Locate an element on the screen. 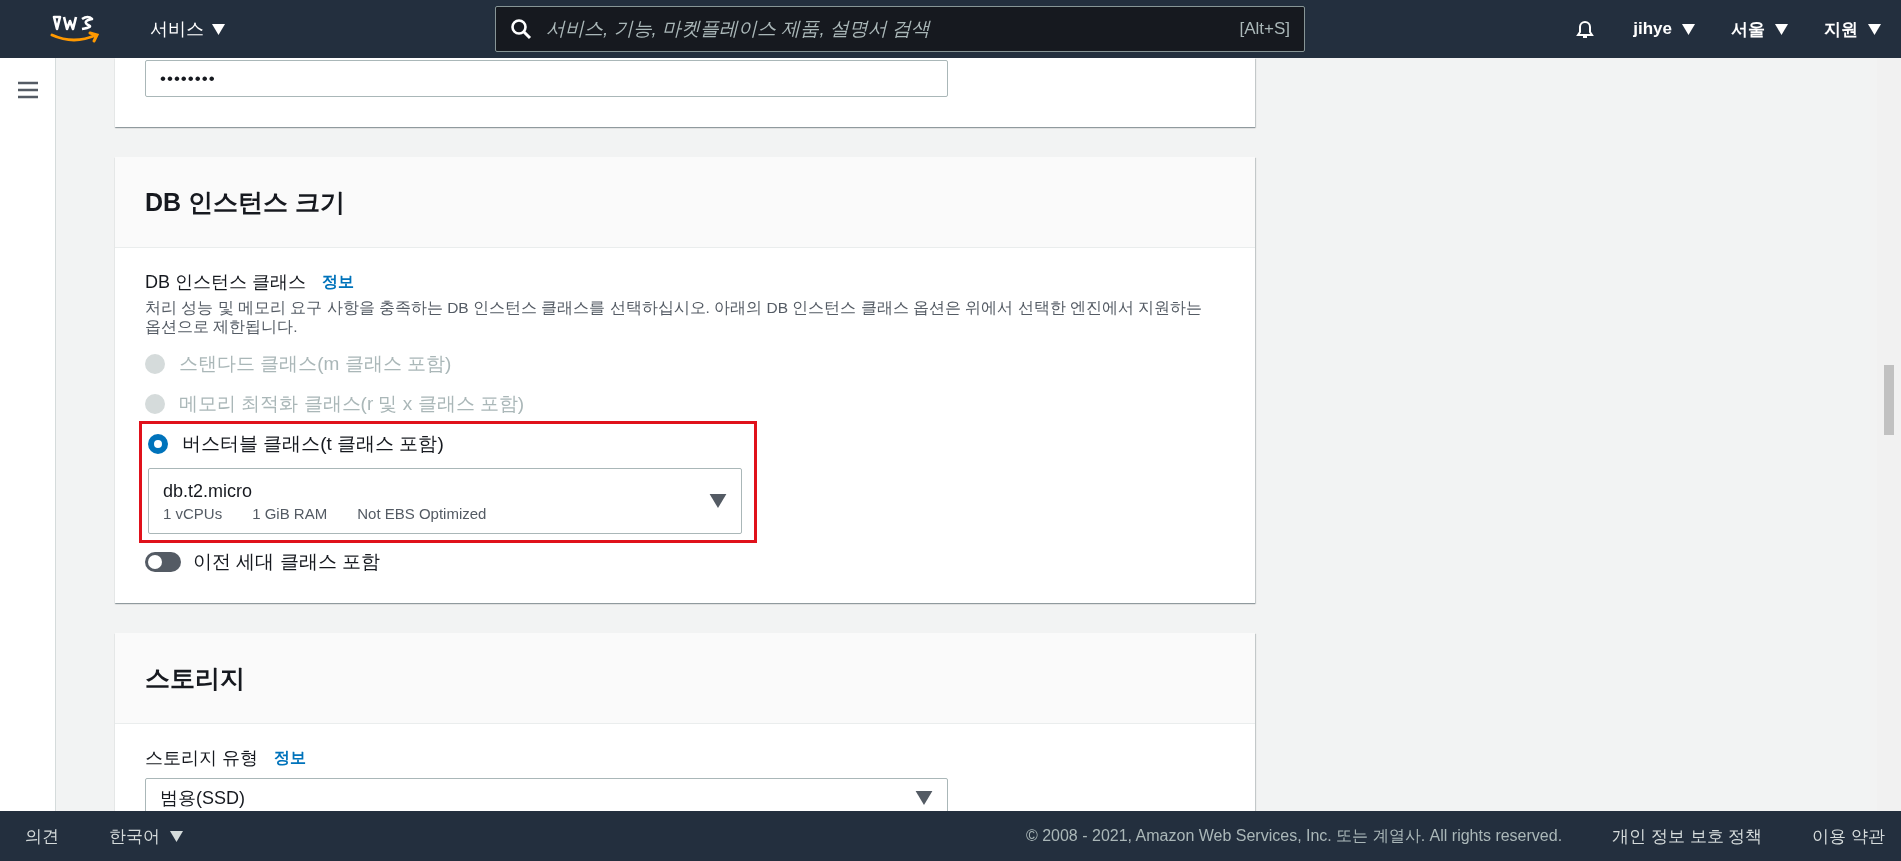 The width and height of the screenshot is (1901, 861). footer-link: 이용 약관 is located at coordinates (1848, 836).